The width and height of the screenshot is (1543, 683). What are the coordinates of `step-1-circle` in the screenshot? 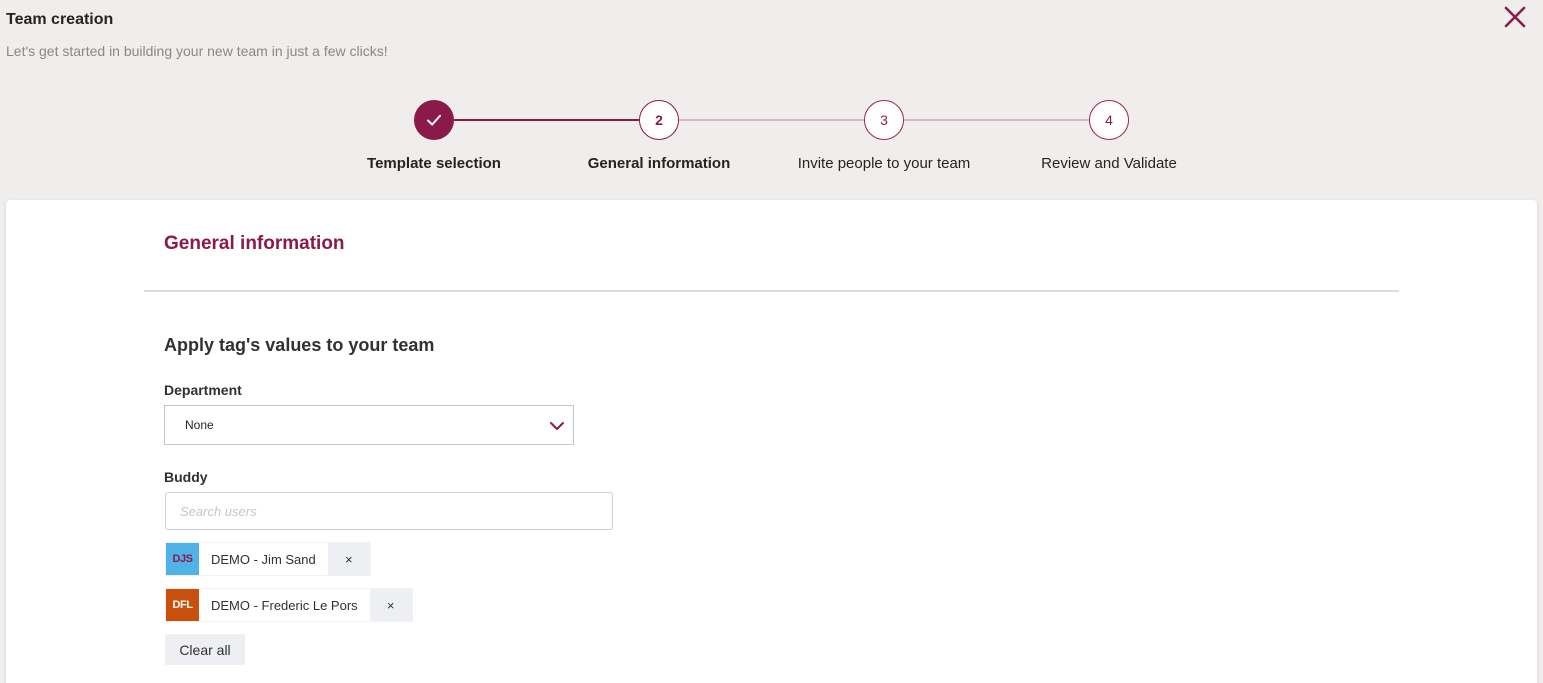 It's located at (434, 120).